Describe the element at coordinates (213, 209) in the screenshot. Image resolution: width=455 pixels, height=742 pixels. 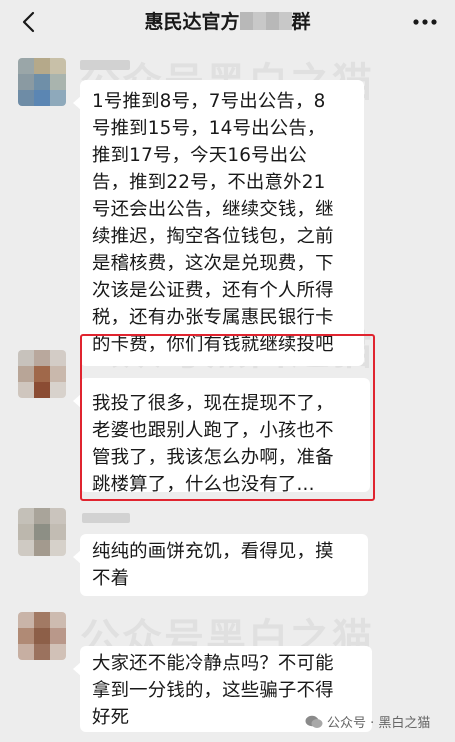
I see `message-line: 号还会出公告，继续交钱，继` at that location.